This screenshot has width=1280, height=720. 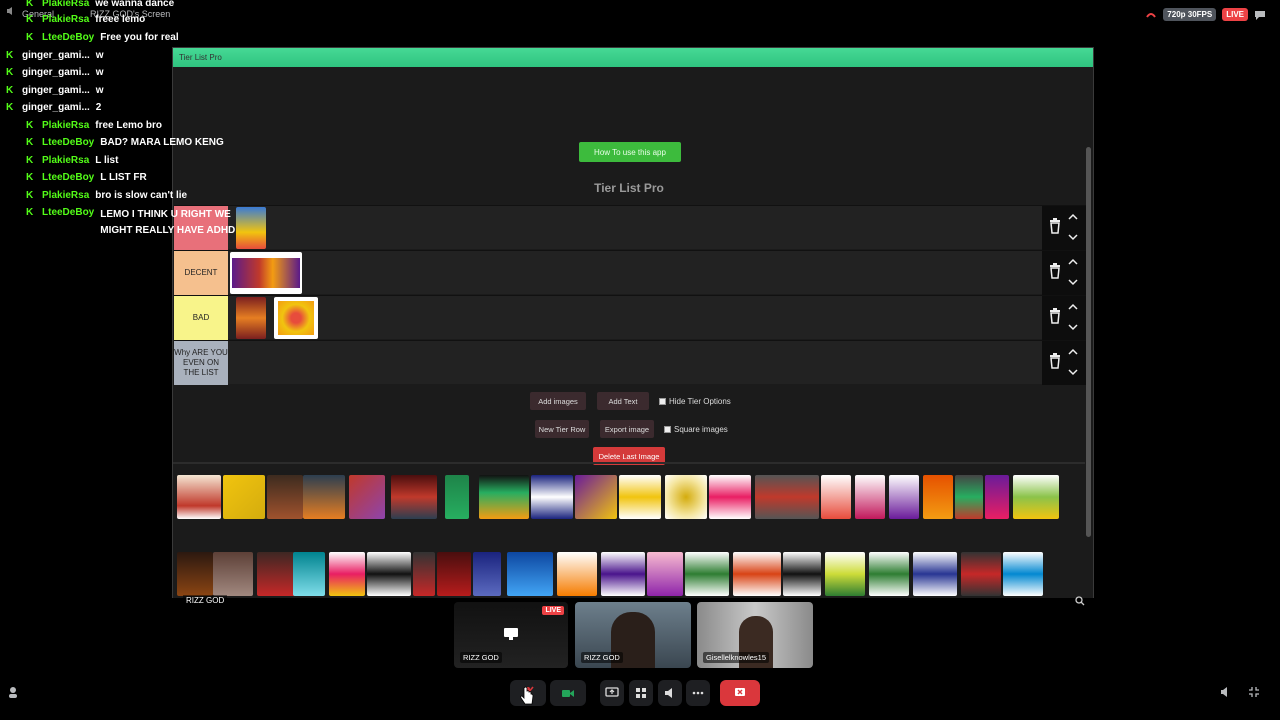 I want to click on scrollbar, so click(x=1088, y=342).